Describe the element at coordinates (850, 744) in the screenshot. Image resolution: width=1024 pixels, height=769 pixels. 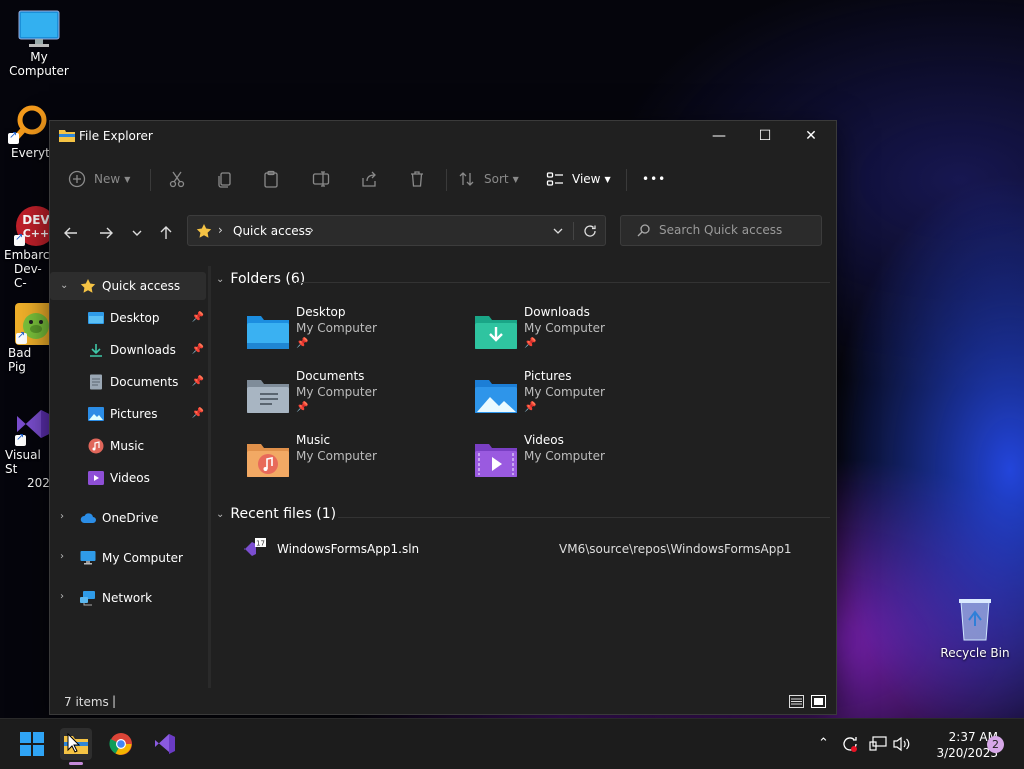
I see `sync-alert-icon` at that location.